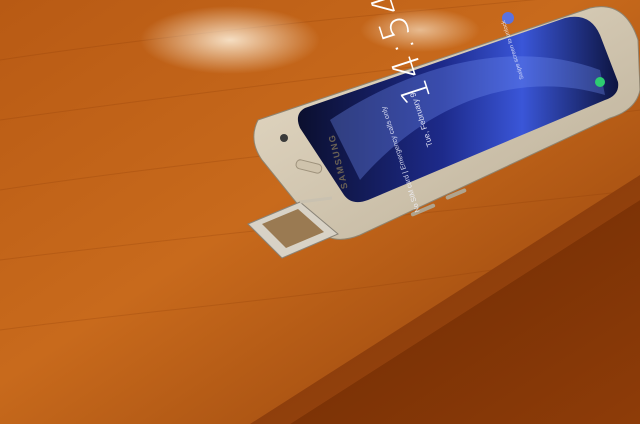  Describe the element at coordinates (420, 30) in the screenshot. I see `glare-right` at that location.